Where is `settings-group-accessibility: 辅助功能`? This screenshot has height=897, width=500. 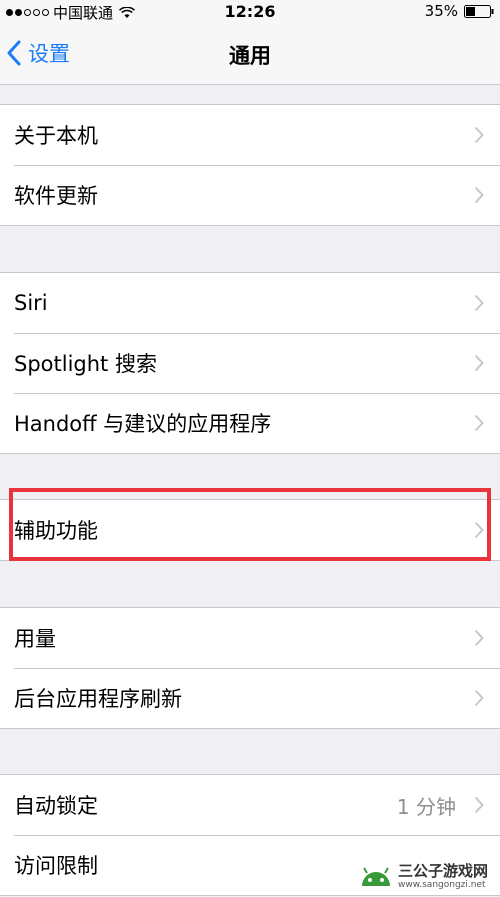
settings-group-accessibility: 辅助功能 is located at coordinates (250, 530).